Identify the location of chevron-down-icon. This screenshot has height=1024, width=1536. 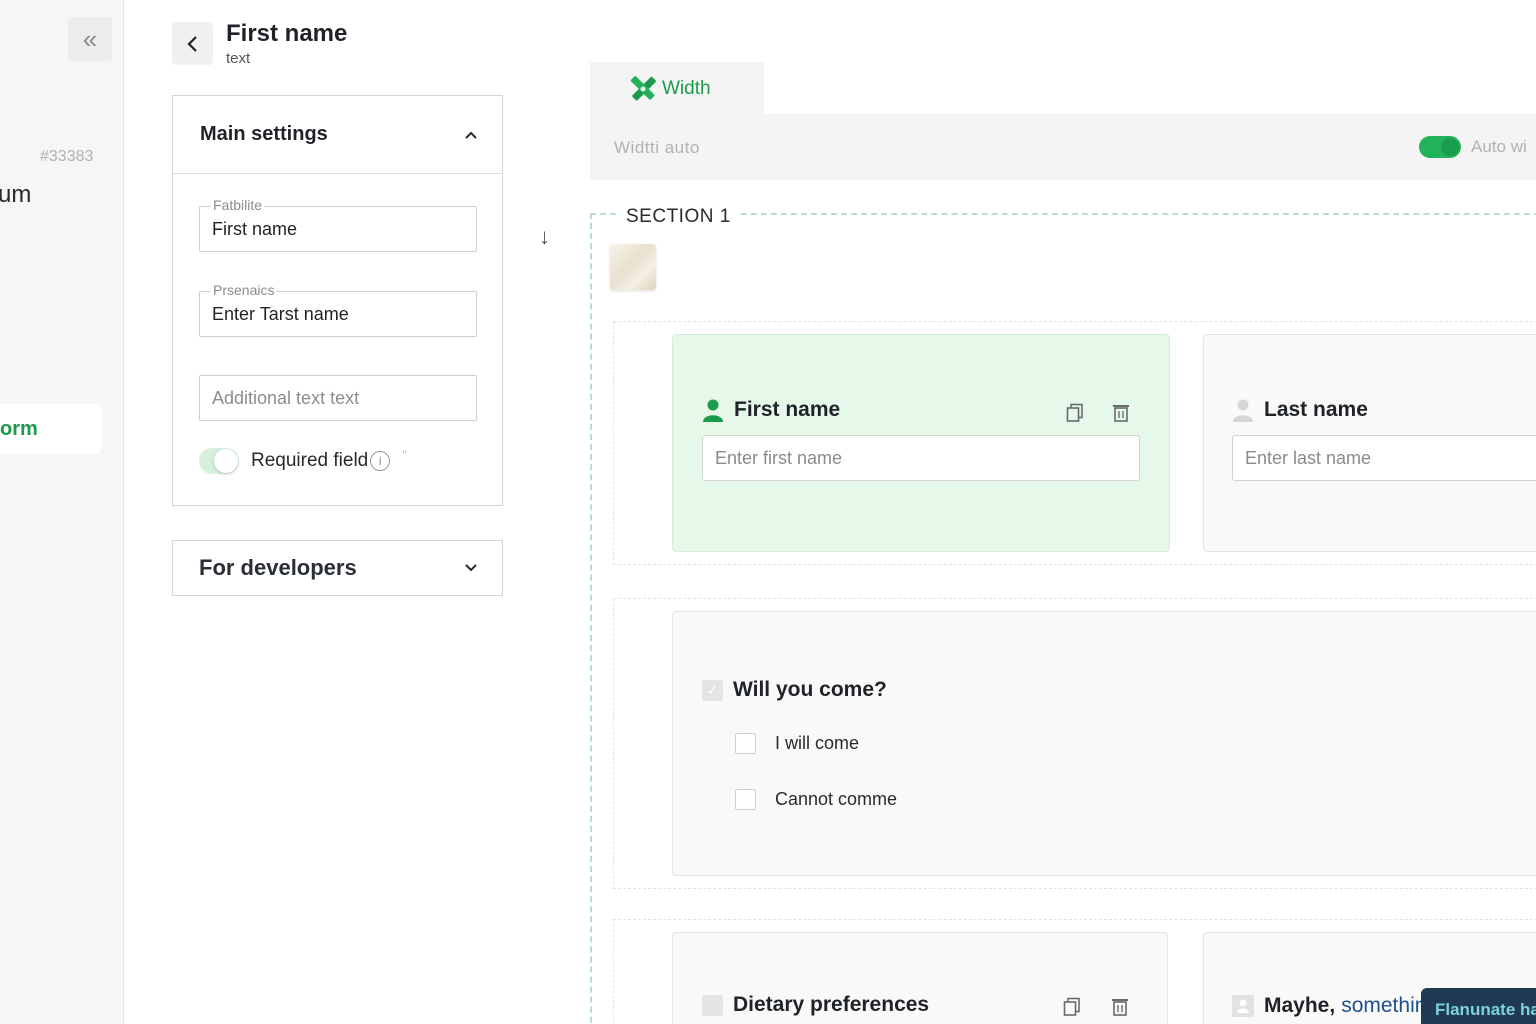
(471, 568).